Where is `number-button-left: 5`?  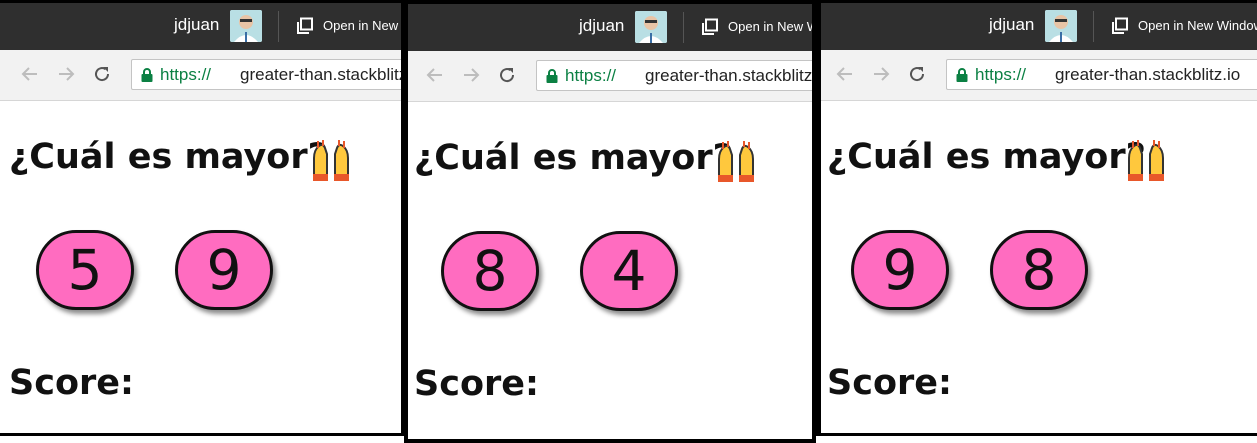 number-button-left: 5 is located at coordinates (85, 270).